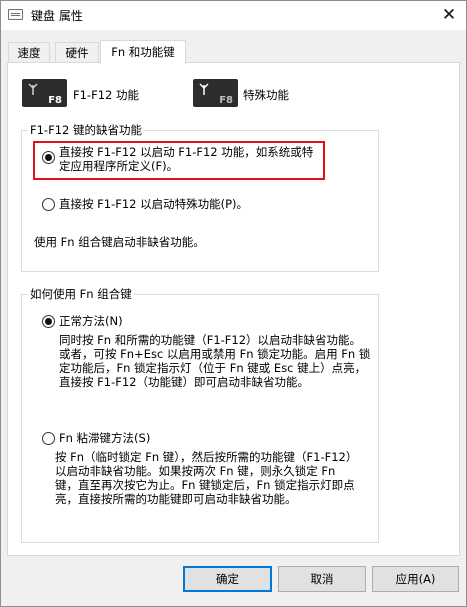  What do you see at coordinates (44, 93) in the screenshot?
I see `f1-f12-function-icon: F8` at bounding box center [44, 93].